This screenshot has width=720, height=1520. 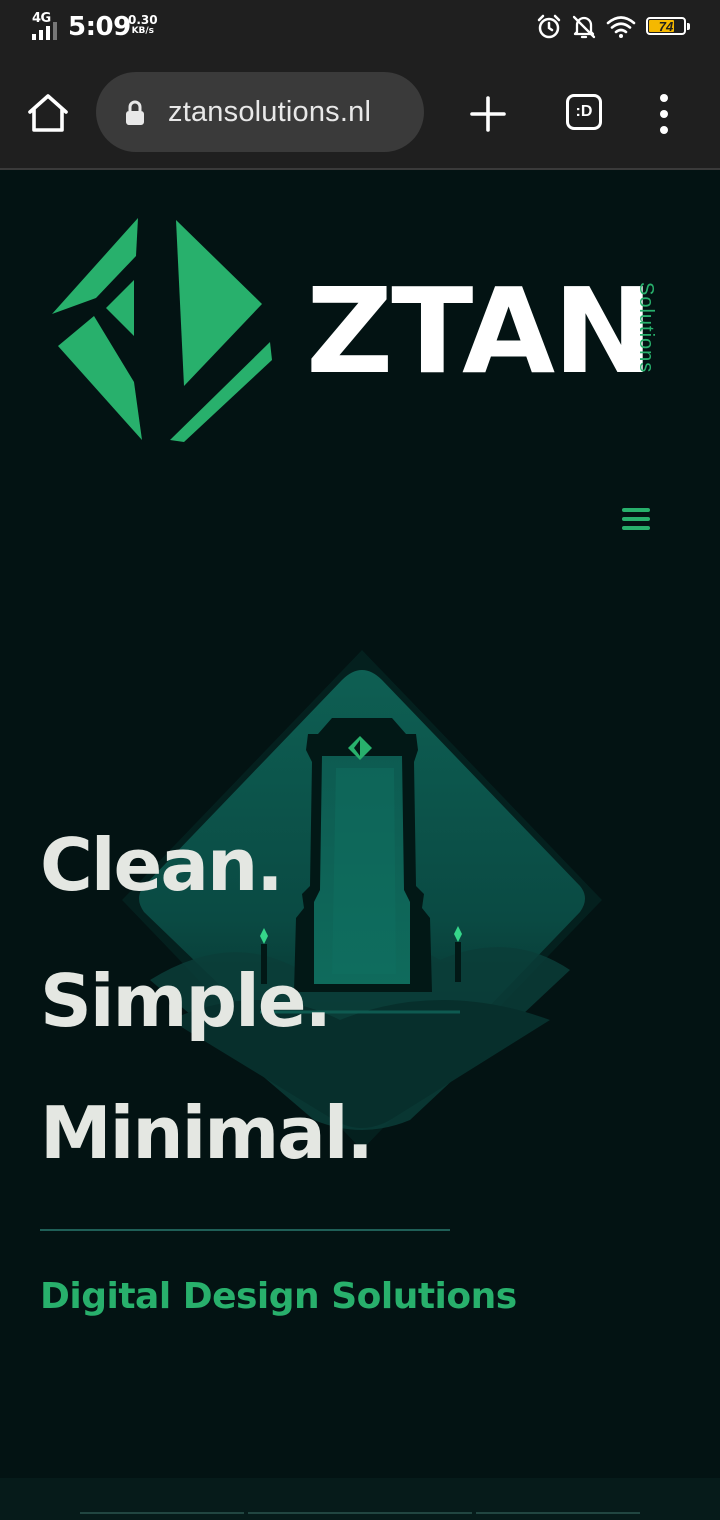 What do you see at coordinates (480, 331) in the screenshot?
I see `brand-name: ZTAN` at bounding box center [480, 331].